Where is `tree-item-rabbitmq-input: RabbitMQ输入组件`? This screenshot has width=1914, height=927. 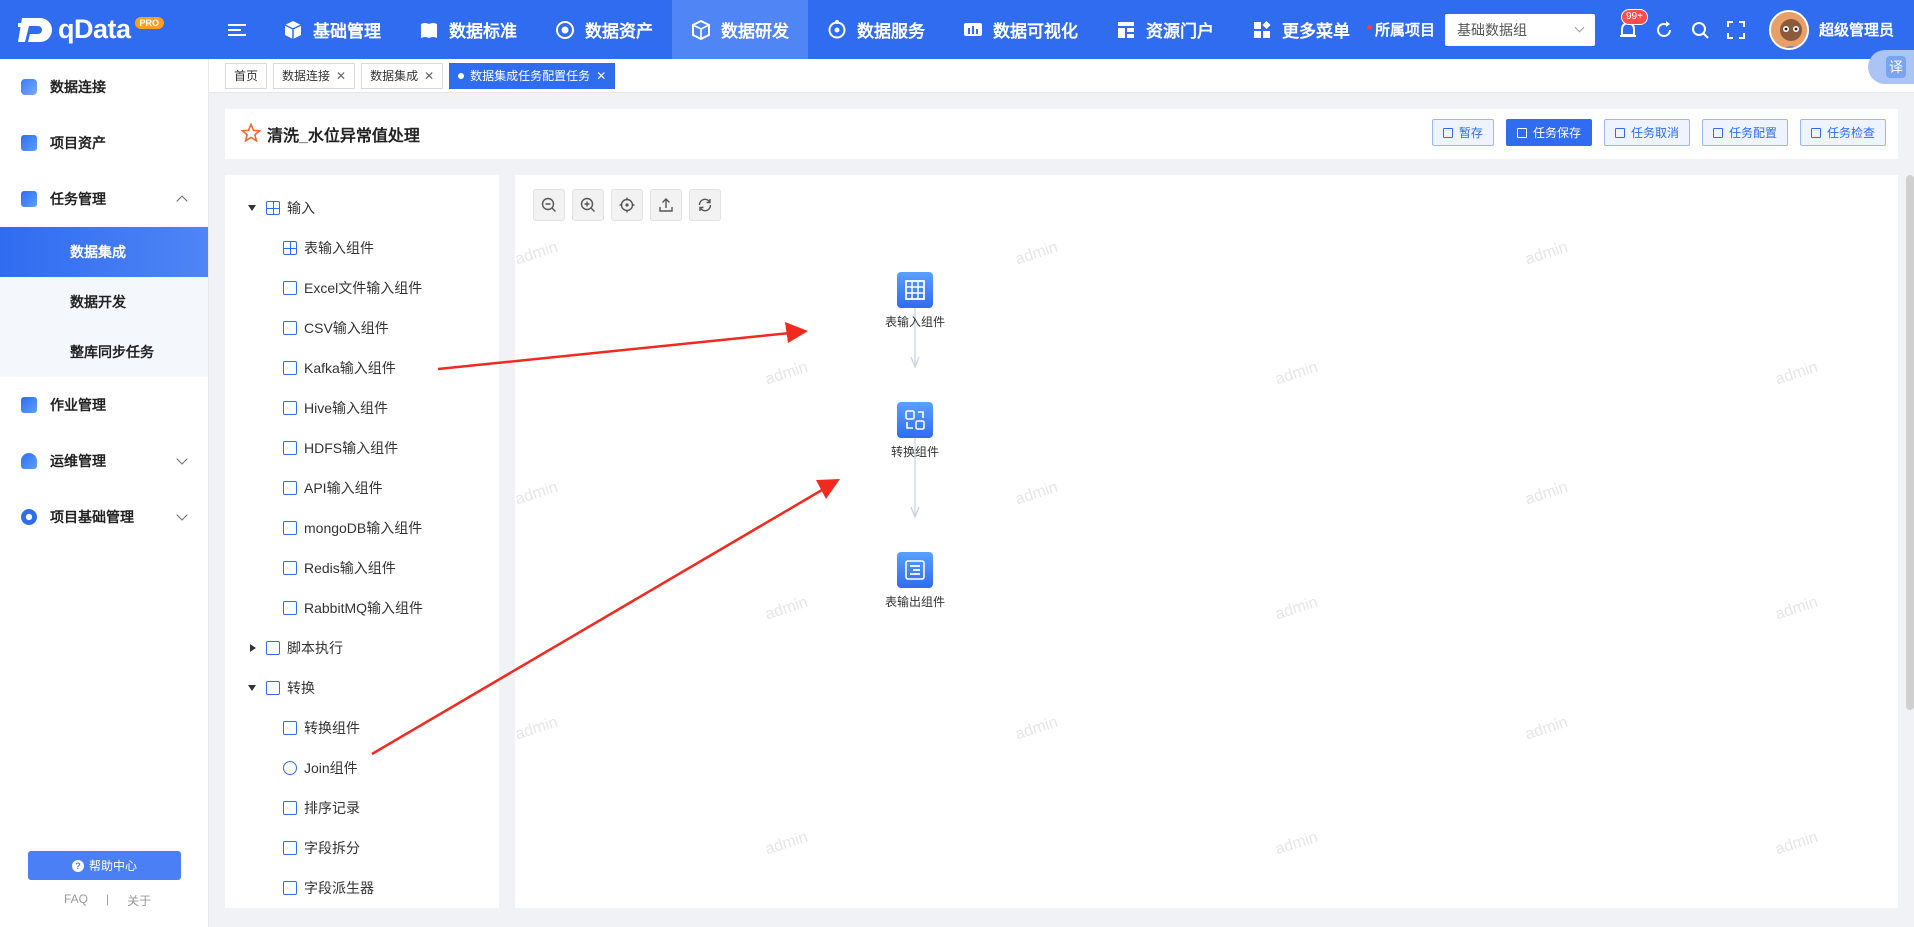
tree-item-rabbitmq-input: RabbitMQ输入组件 is located at coordinates (362, 608).